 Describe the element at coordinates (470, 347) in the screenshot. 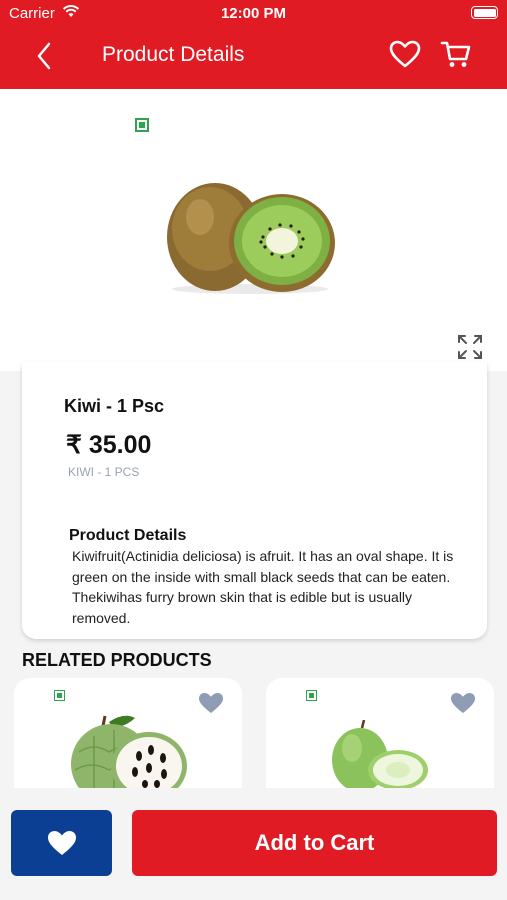

I see `expand-icon` at that location.